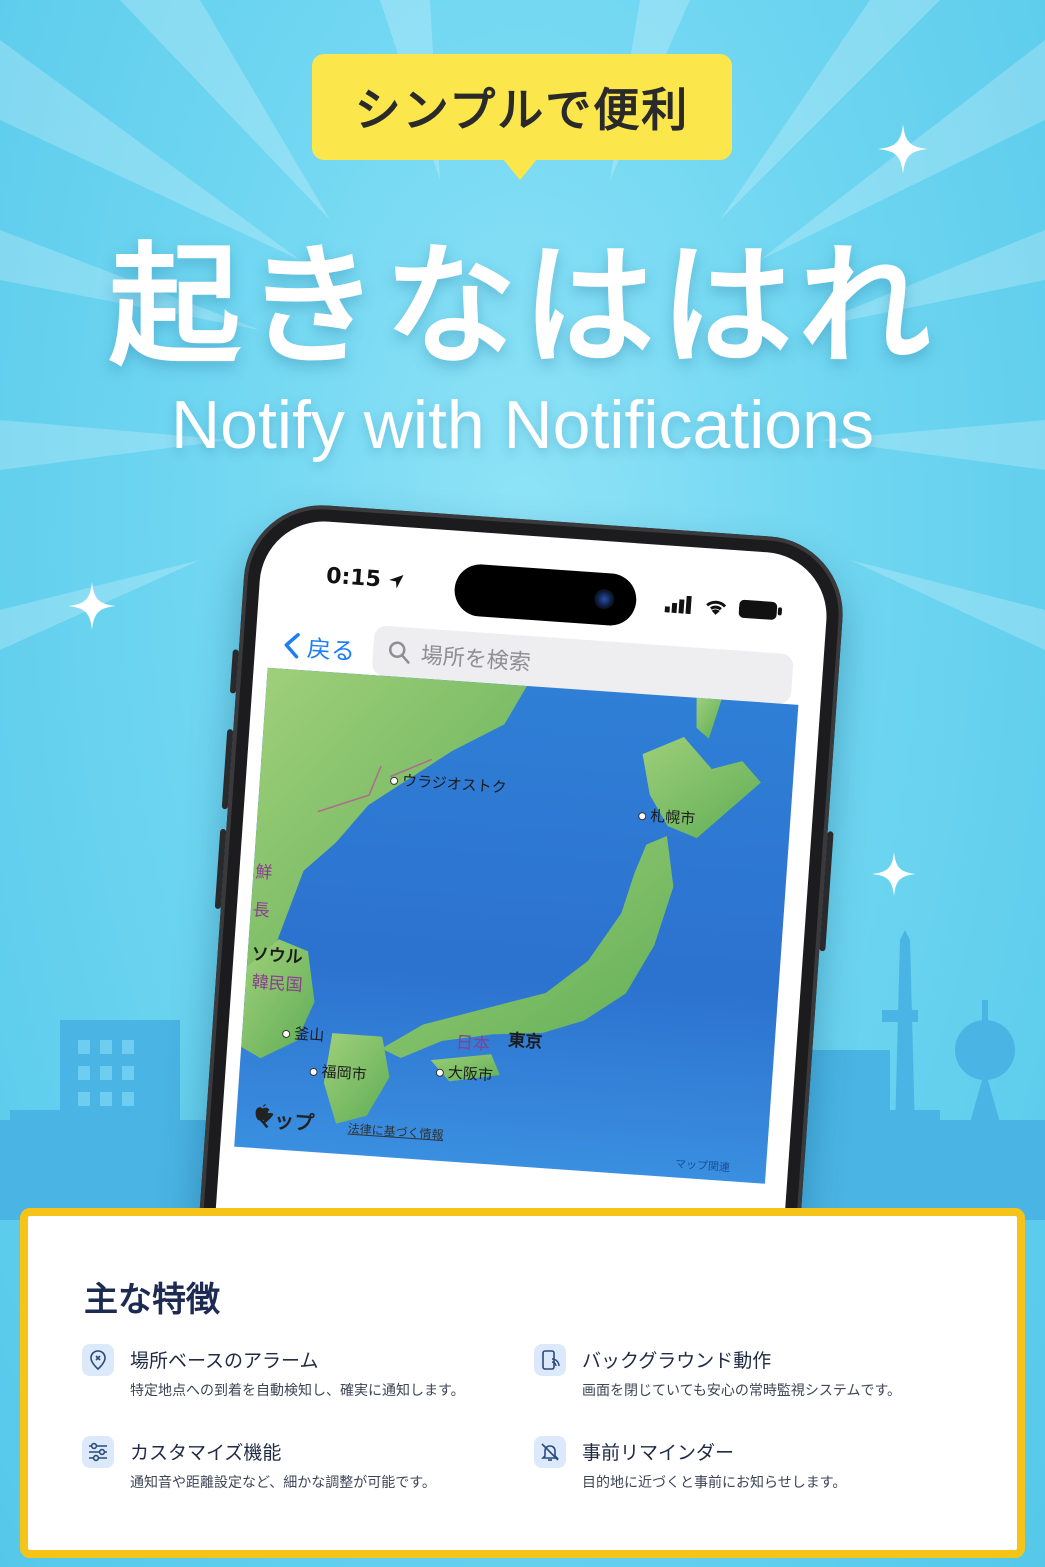 The image size is (1045, 1567). Describe the element at coordinates (473, 1044) in the screenshot. I see `map-label-japan: 日本` at that location.